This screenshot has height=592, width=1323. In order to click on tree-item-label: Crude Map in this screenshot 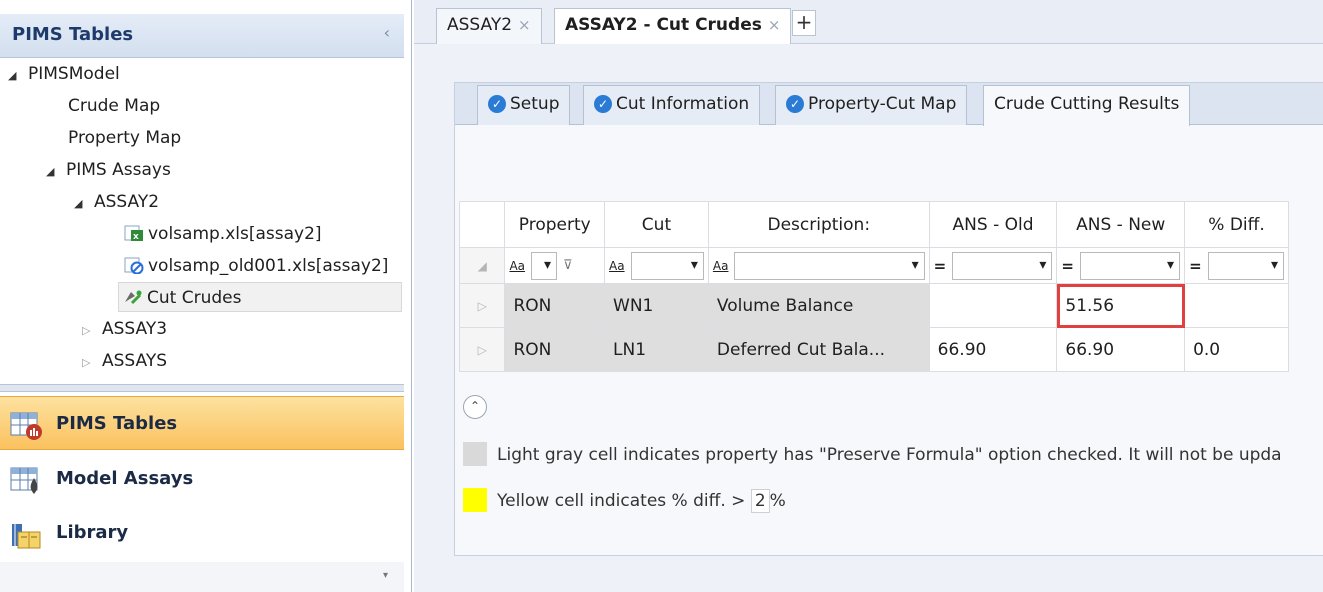, I will do `click(114, 106)`.